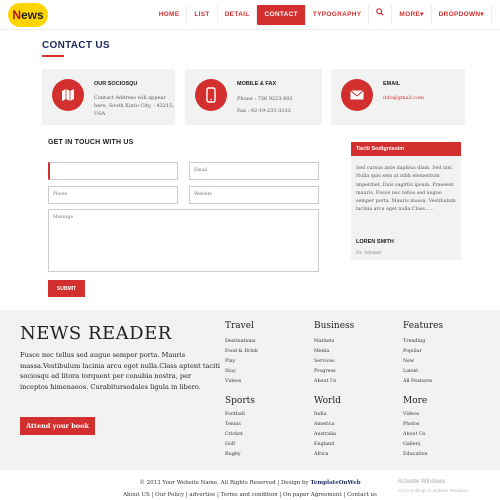  What do you see at coordinates (264, 111) in the screenshot?
I see `fax-number: Fax : 92-19-233-3333` at bounding box center [264, 111].